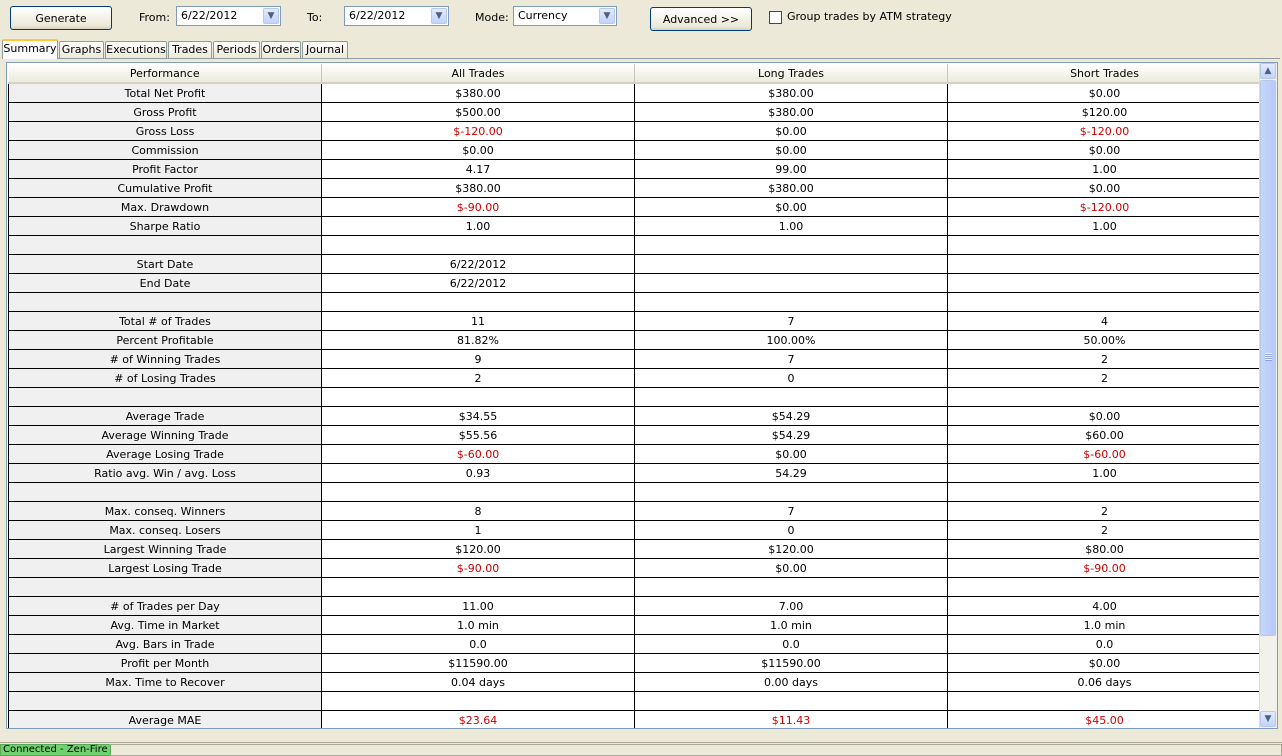 The width and height of the screenshot is (1282, 756). I want to click on row-label: Avg. Time in Market, so click(165, 625).